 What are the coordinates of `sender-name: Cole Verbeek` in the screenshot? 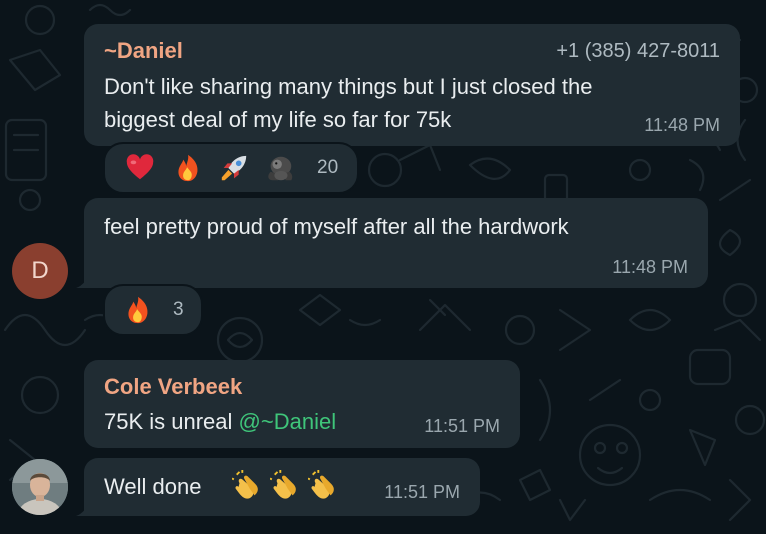 It's located at (173, 387).